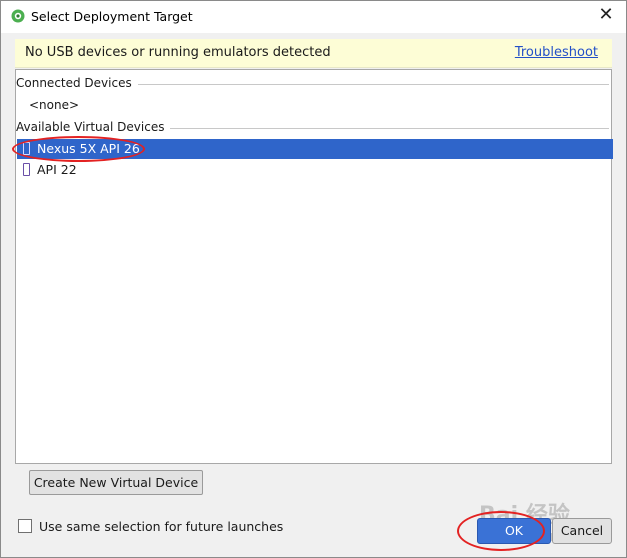 The width and height of the screenshot is (627, 558). I want to click on close-icon: ✕, so click(606, 14).